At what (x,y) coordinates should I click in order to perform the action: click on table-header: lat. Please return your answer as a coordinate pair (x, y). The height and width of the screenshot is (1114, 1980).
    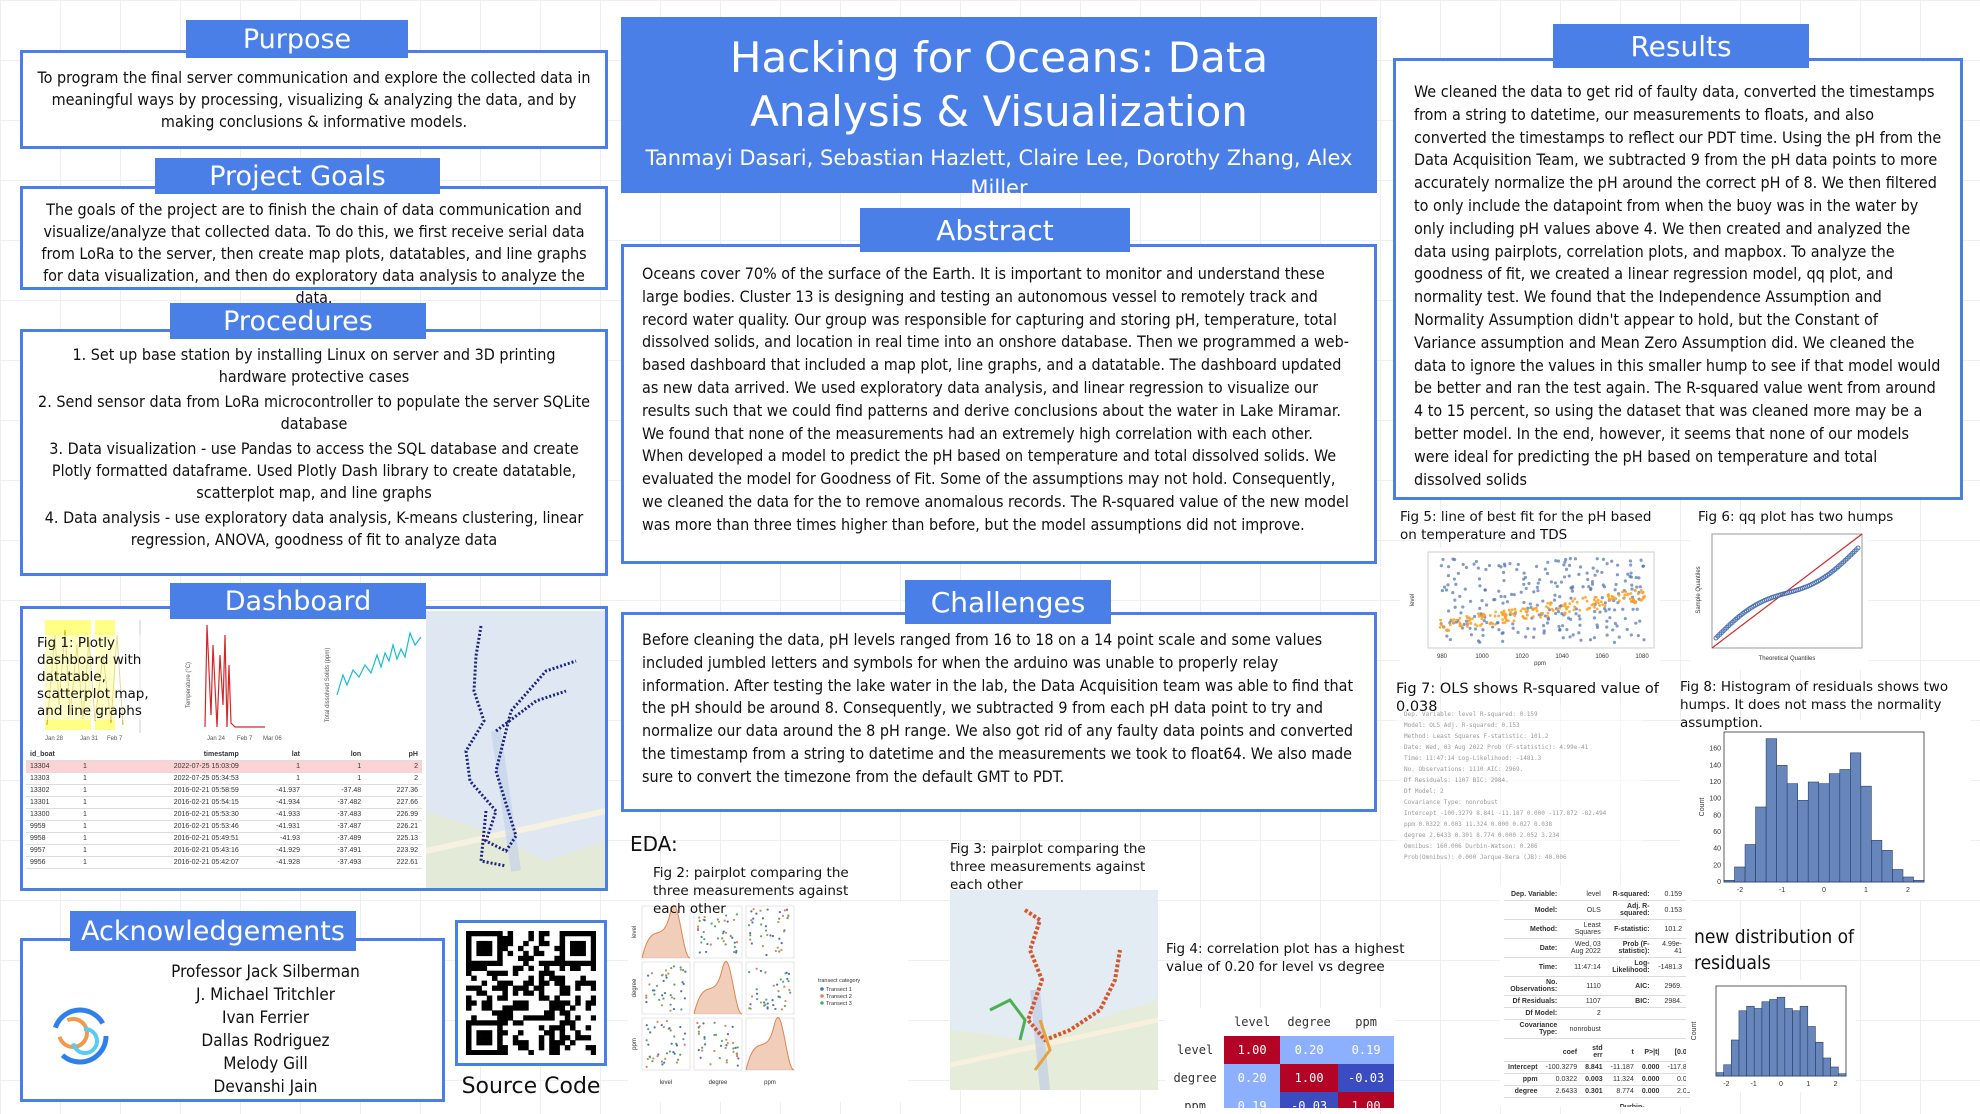
    Looking at the image, I should click on (273, 755).